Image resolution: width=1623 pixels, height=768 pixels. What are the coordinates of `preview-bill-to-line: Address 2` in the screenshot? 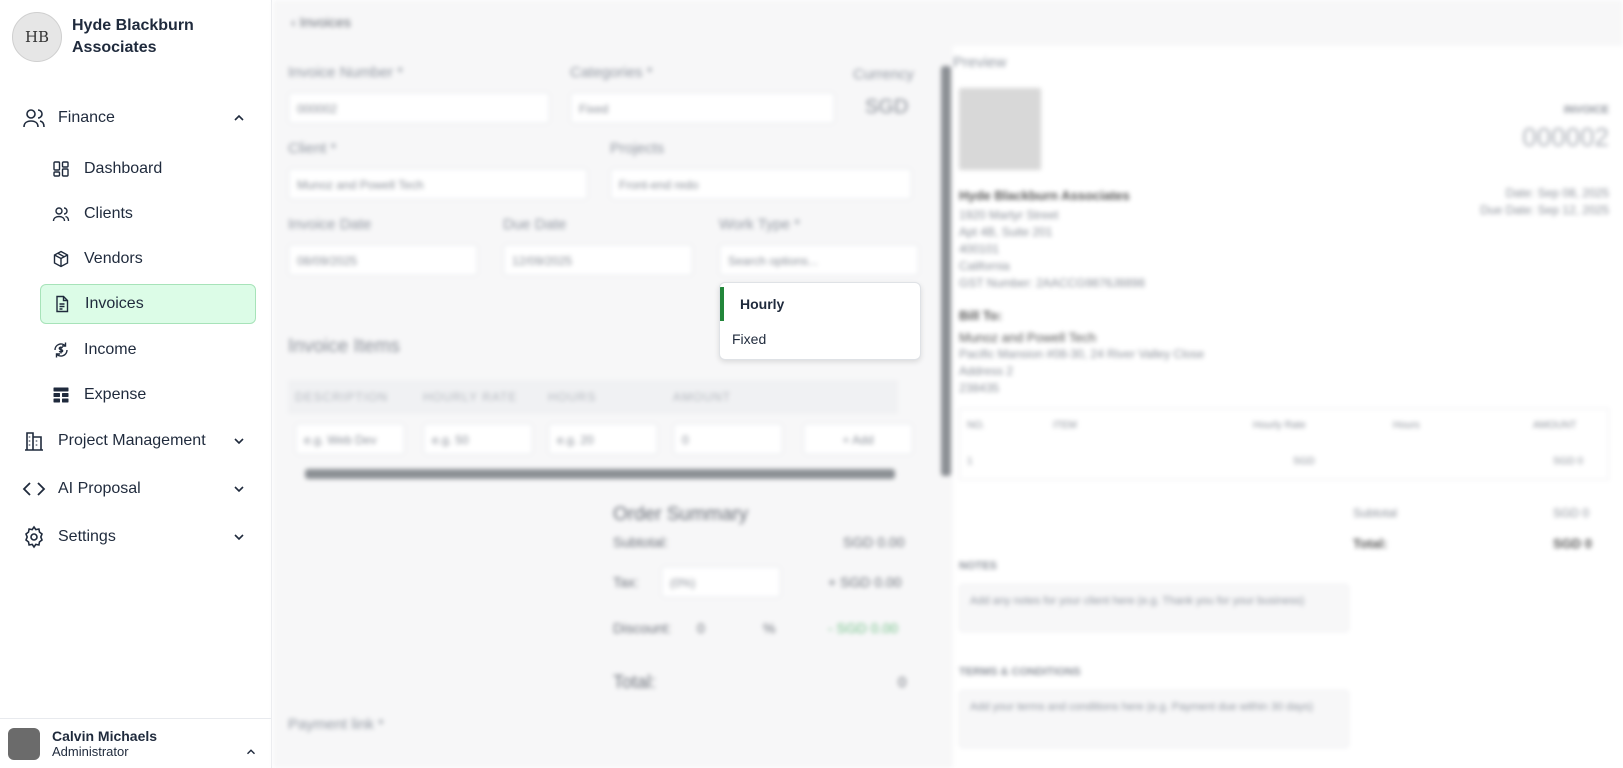 It's located at (986, 371).